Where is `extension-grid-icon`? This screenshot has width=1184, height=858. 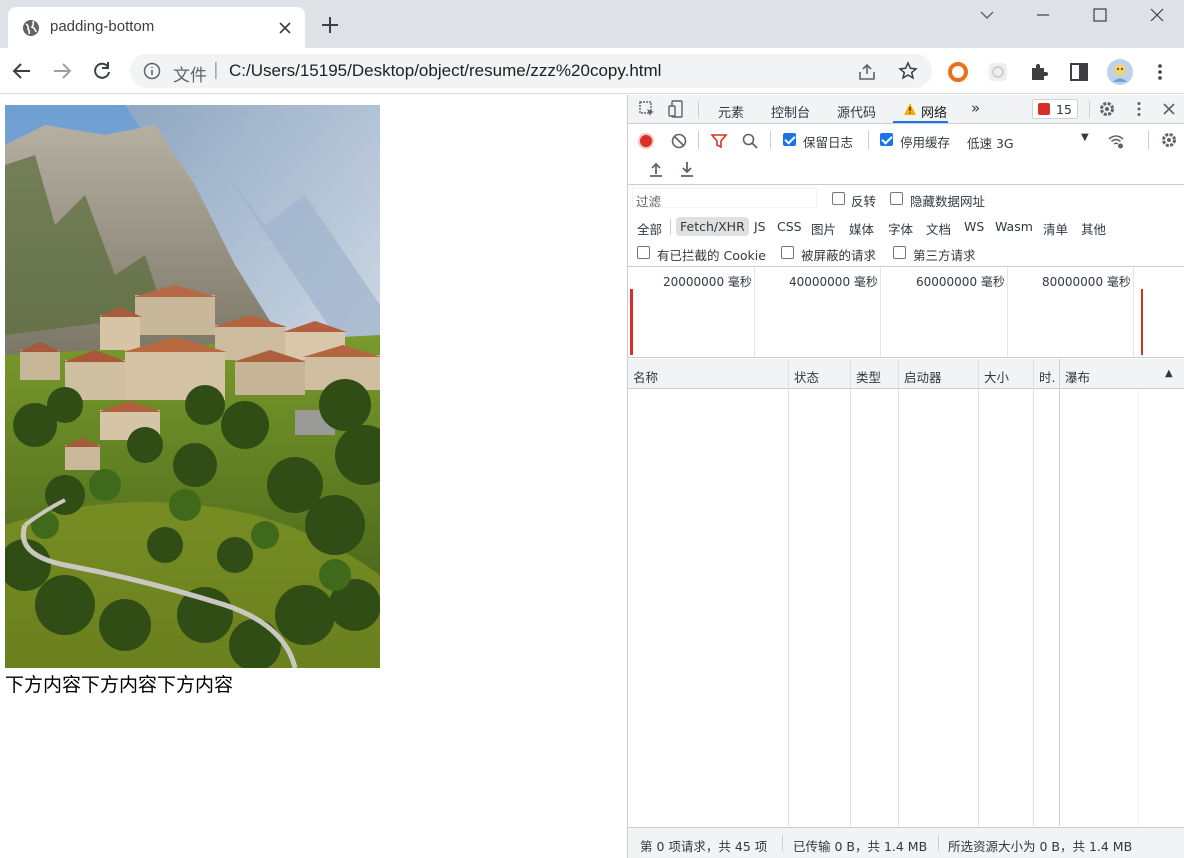
extension-grid-icon is located at coordinates (998, 72).